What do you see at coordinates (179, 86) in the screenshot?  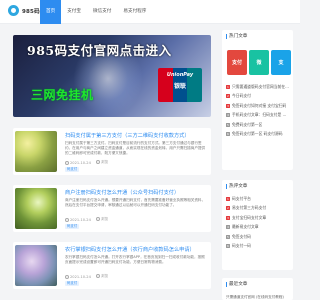 I see `unionpay-cn-label: 银联` at bounding box center [179, 86].